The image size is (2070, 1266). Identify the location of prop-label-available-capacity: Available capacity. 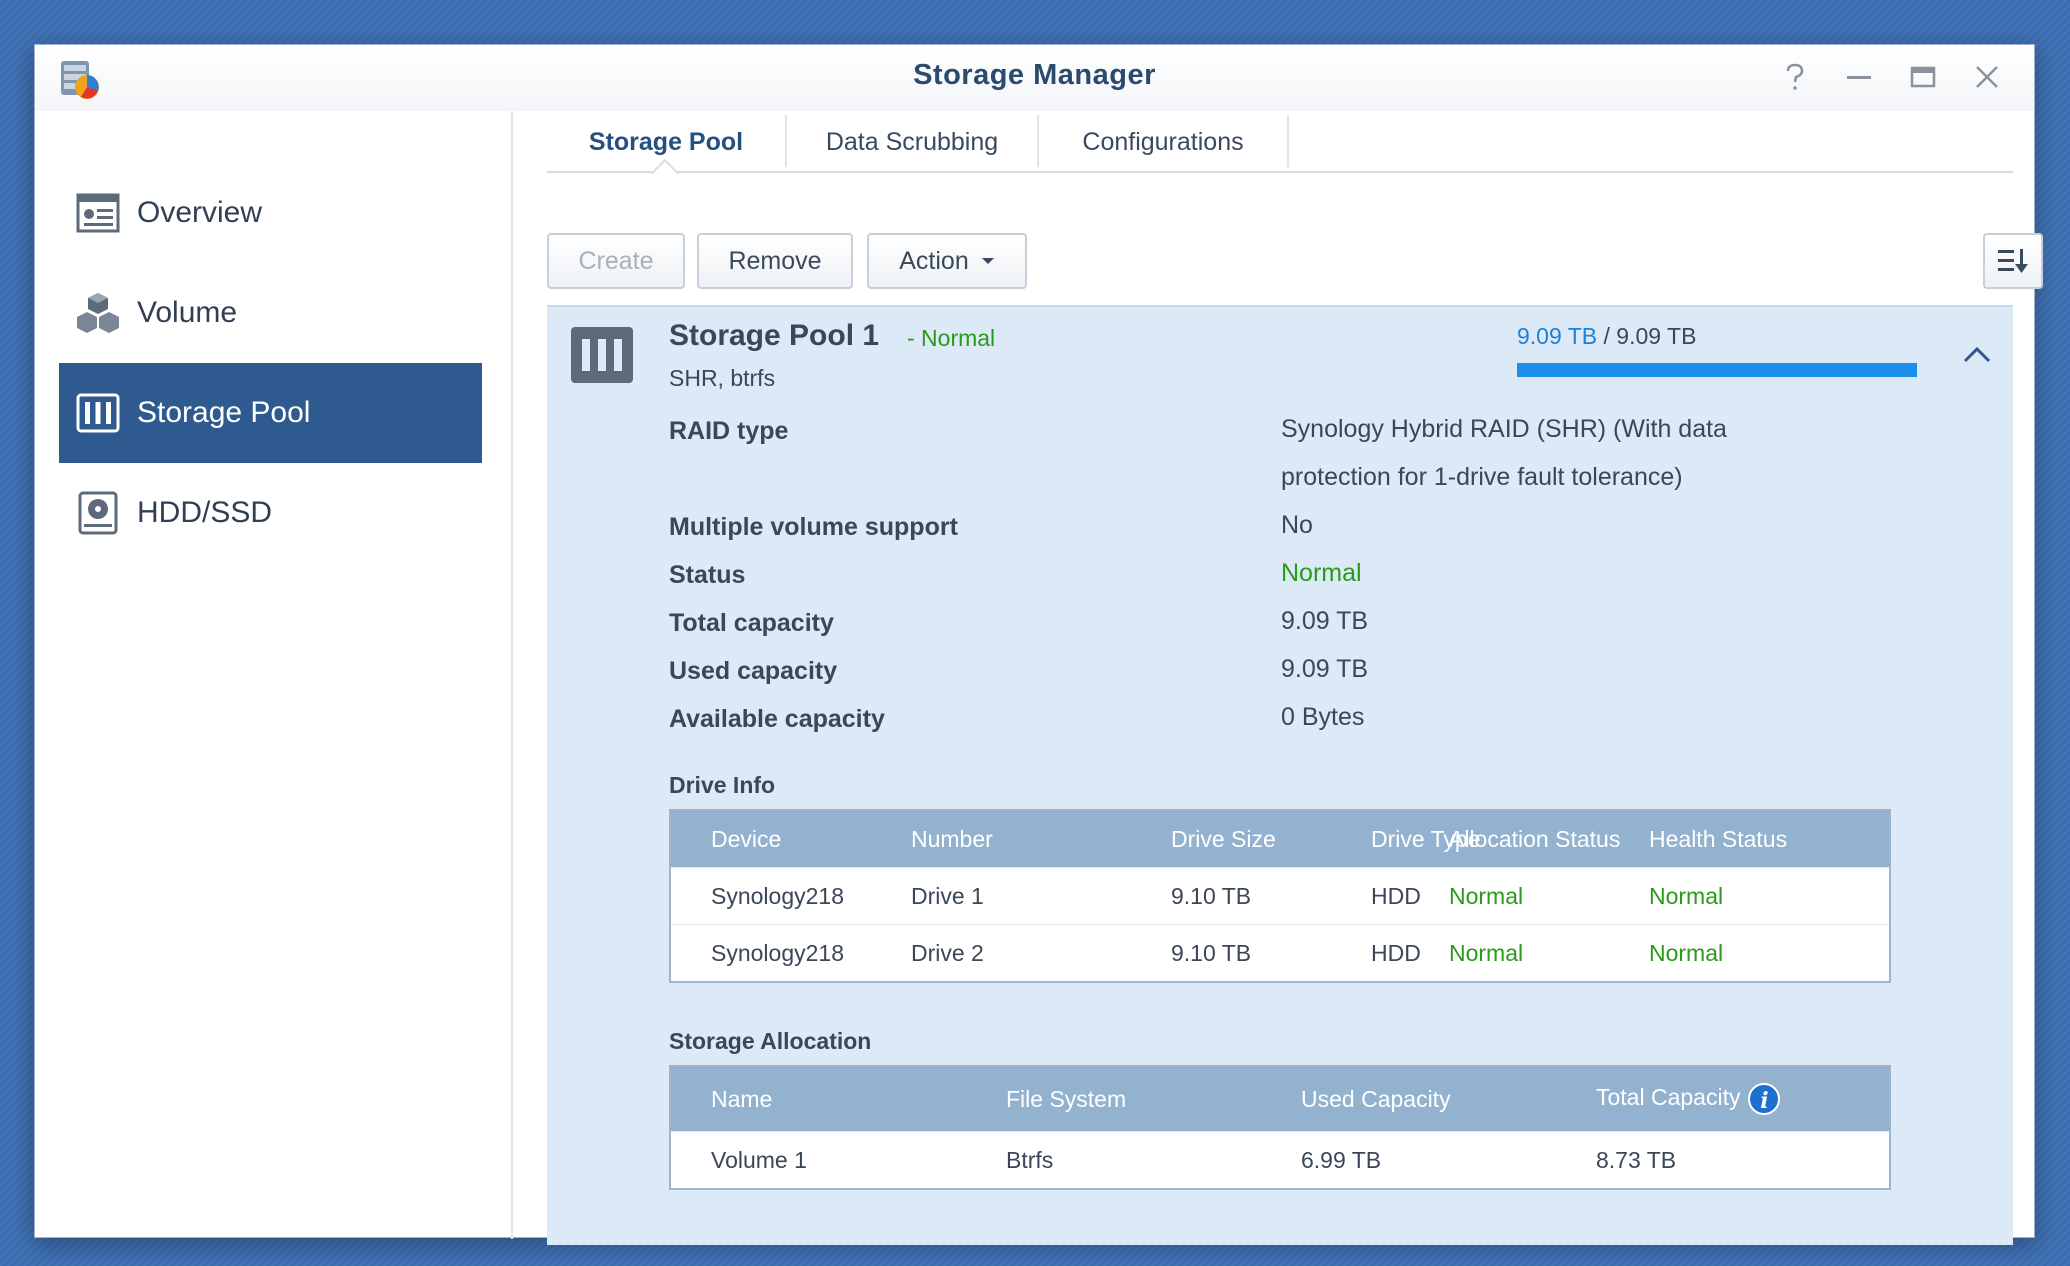
(777, 719).